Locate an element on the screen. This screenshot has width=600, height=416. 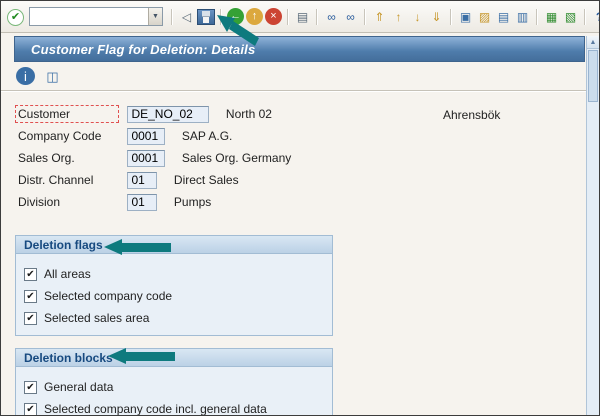
command-input is located at coordinates (89, 16).